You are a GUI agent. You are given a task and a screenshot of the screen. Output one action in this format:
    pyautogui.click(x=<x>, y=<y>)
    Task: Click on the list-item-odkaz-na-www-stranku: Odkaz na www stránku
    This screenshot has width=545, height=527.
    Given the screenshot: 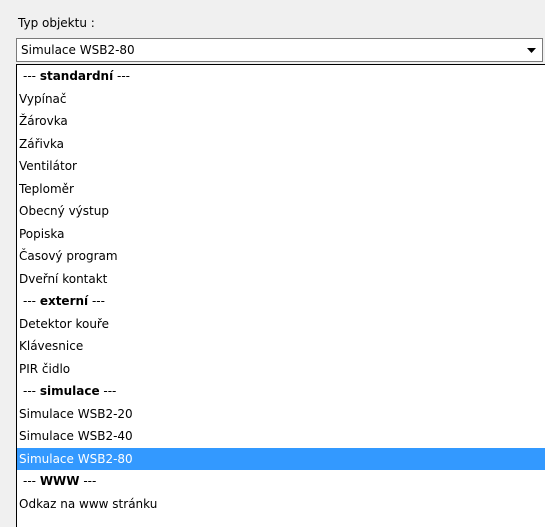 What is the action you would take?
    pyautogui.click(x=281, y=504)
    